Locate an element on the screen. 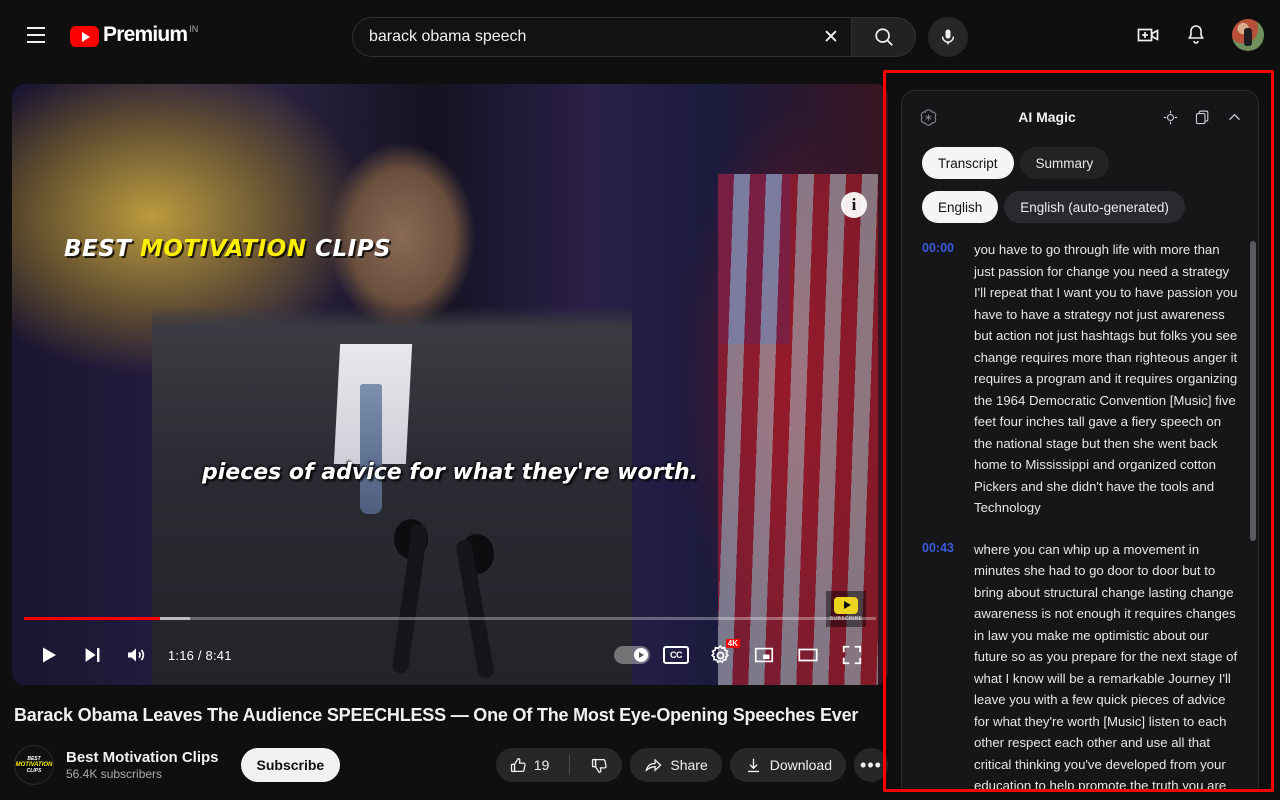 The height and width of the screenshot is (800, 1280). ai-panel-header-actions is located at coordinates (1202, 117).